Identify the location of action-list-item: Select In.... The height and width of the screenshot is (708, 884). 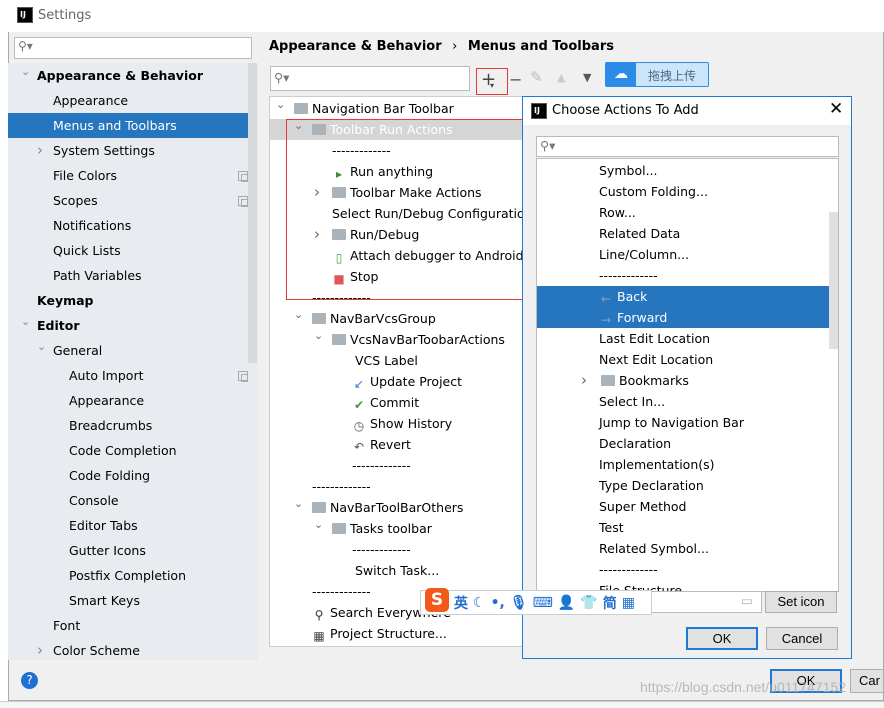
(683, 401).